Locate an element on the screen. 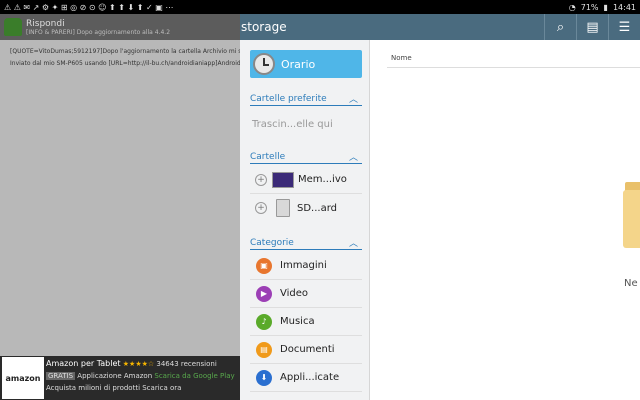 Image resolution: width=640 pixels, height=400 pixels. document-icon: ▤ is located at coordinates (264, 349).